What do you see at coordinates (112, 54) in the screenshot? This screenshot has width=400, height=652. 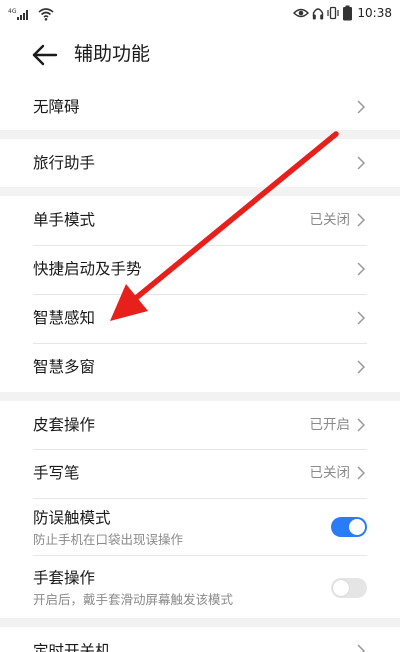 I see `page-title: 辅助功能` at bounding box center [112, 54].